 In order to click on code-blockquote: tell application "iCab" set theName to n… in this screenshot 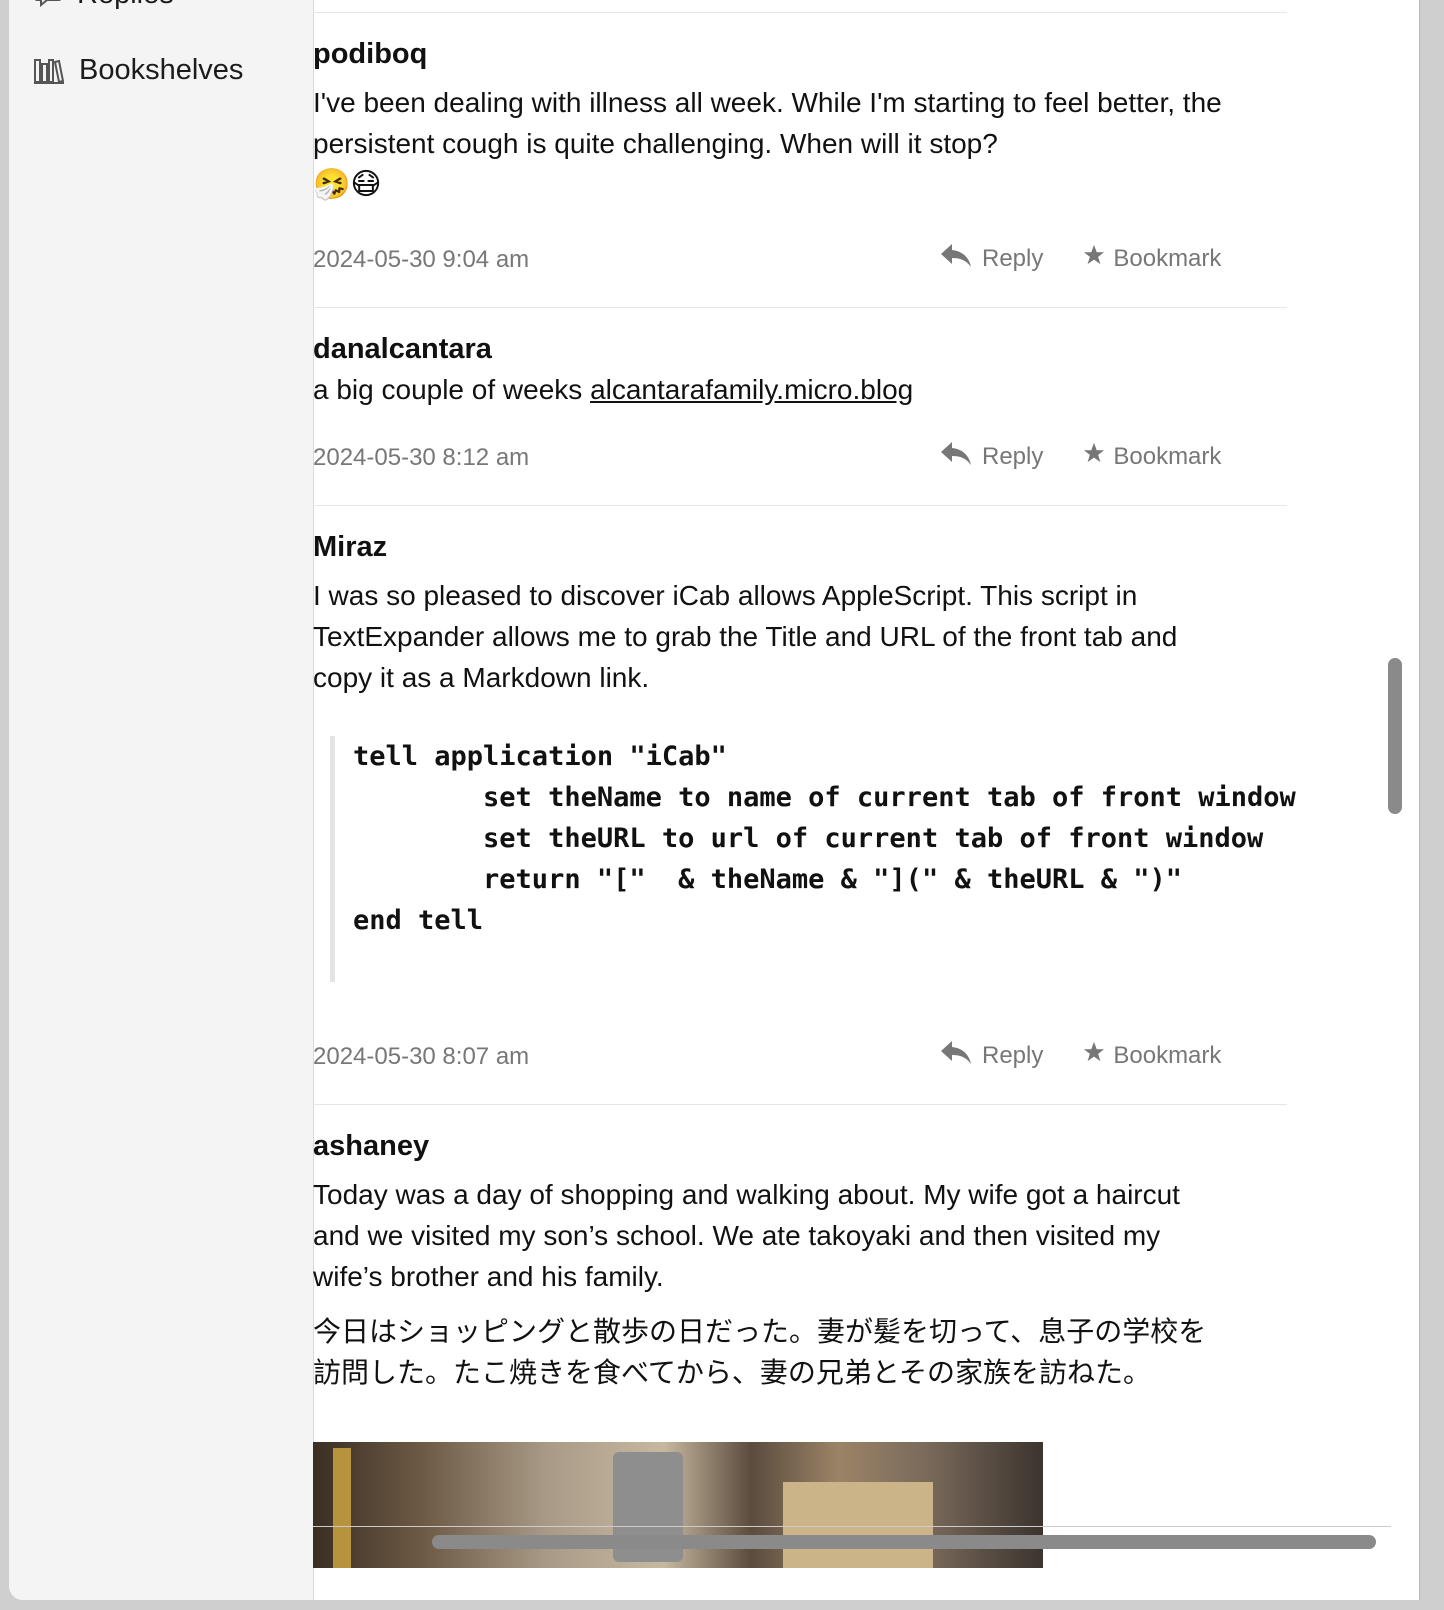, I will do `click(867, 859)`.